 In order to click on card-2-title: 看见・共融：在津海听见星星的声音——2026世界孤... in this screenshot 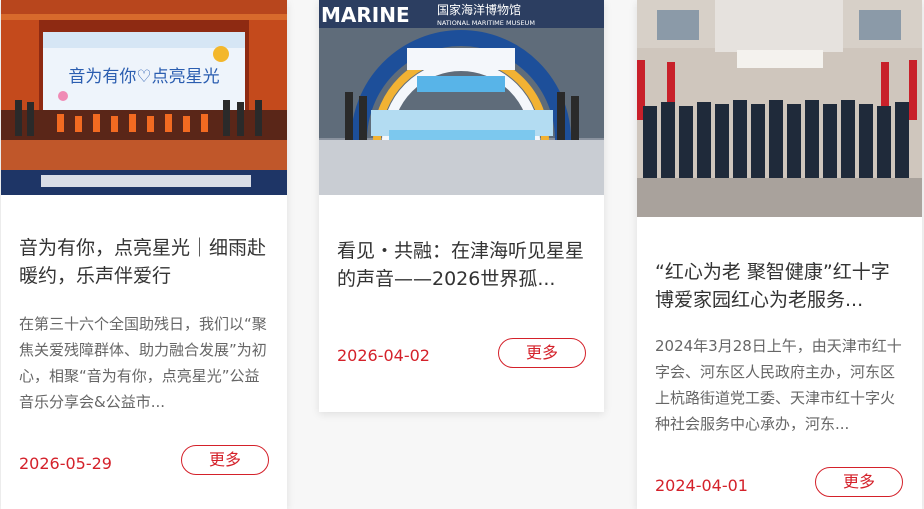, I will do `click(463, 265)`.